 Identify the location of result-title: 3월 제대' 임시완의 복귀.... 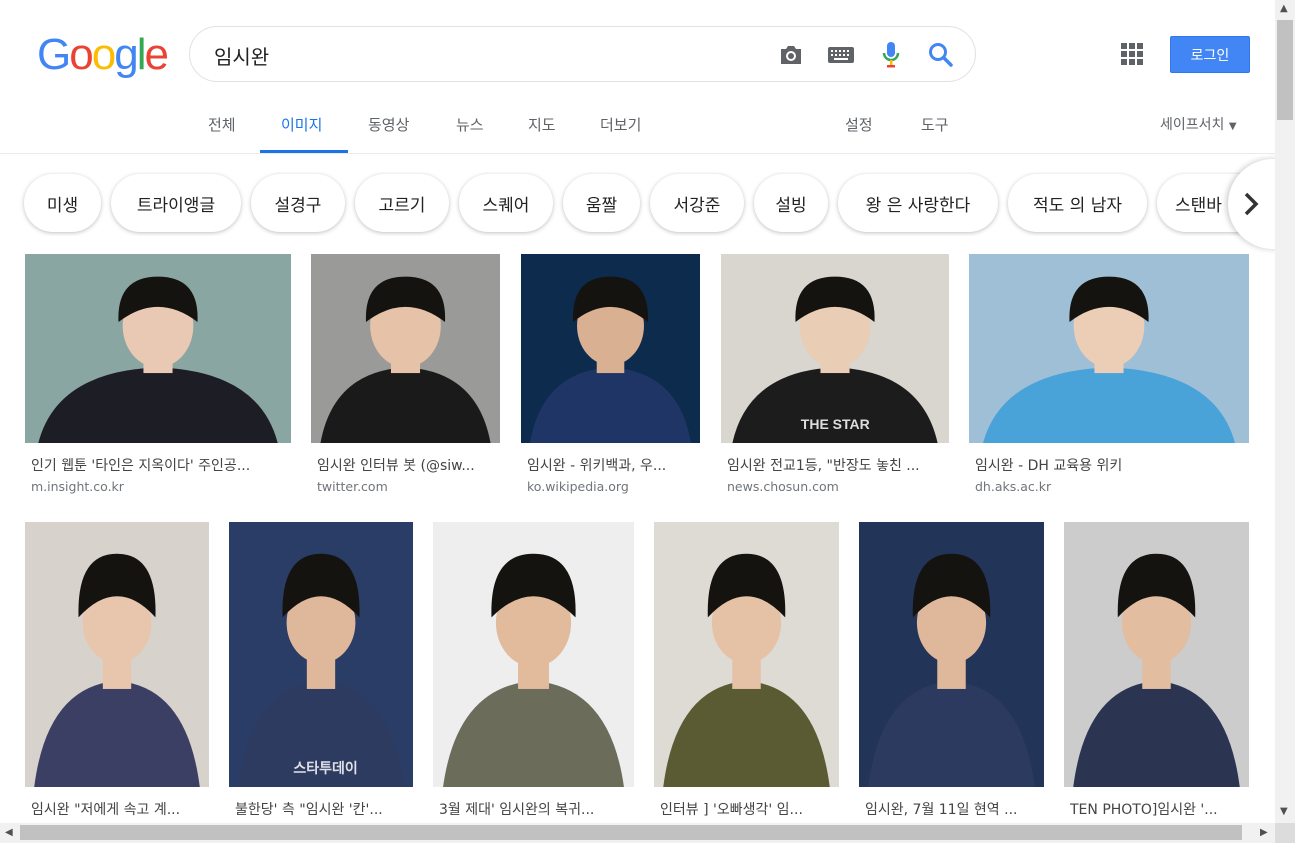
(534, 809).